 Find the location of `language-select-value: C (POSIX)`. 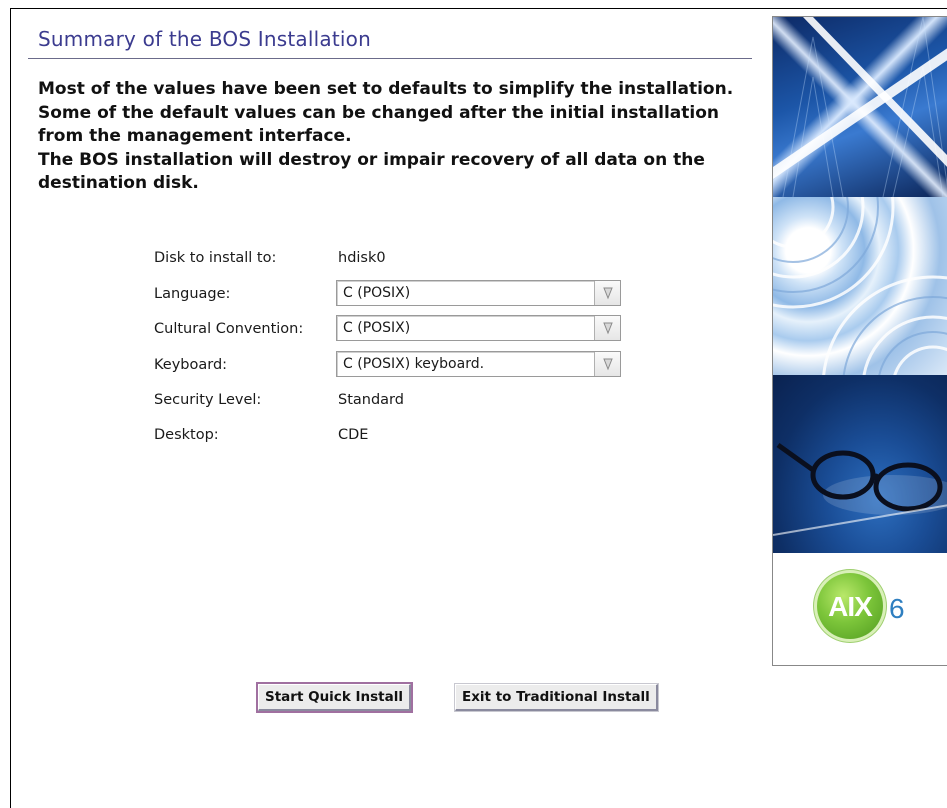

language-select-value: C (POSIX) is located at coordinates (377, 293).